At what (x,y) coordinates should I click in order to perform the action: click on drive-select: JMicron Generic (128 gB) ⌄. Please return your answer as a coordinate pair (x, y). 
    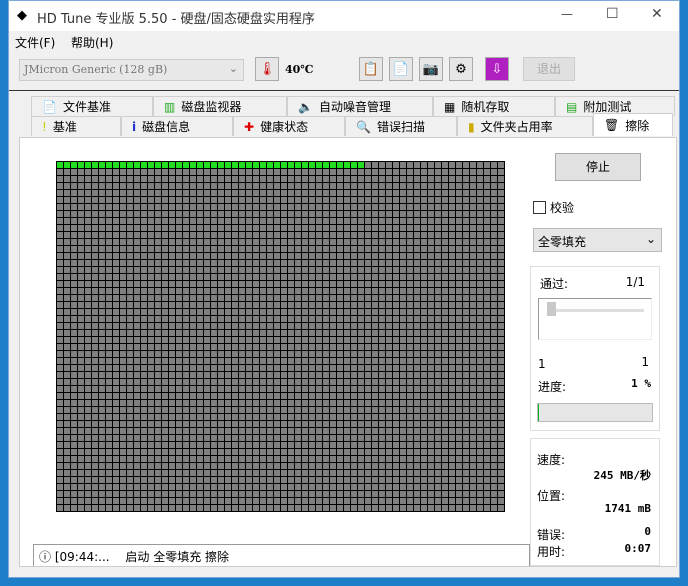
    Looking at the image, I should click on (131, 70).